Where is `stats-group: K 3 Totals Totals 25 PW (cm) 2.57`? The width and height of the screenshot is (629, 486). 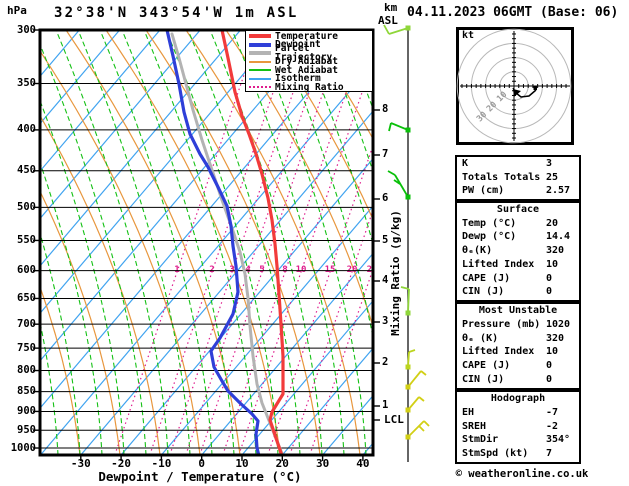 stats-group: K 3 Totals Totals 25 PW (cm) 2.57 is located at coordinates (518, 178).